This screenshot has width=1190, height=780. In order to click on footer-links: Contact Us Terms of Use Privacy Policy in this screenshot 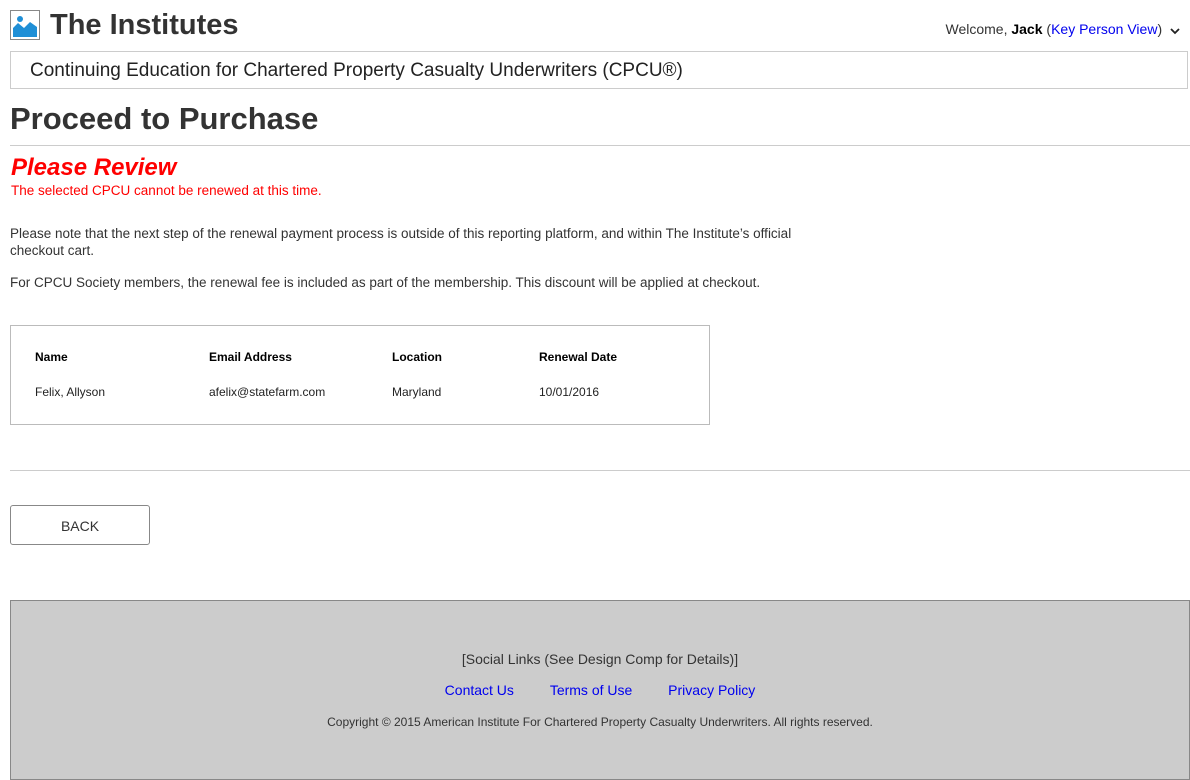, I will do `click(600, 690)`.